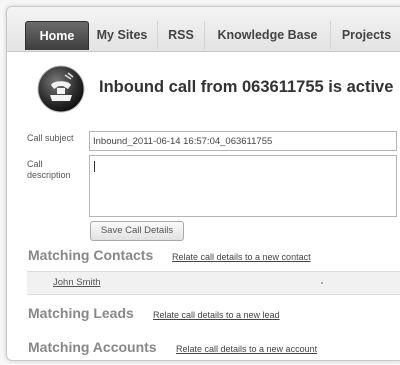  What do you see at coordinates (267, 35) in the screenshot?
I see `tab-knowledge-base: Knowledge Base` at bounding box center [267, 35].